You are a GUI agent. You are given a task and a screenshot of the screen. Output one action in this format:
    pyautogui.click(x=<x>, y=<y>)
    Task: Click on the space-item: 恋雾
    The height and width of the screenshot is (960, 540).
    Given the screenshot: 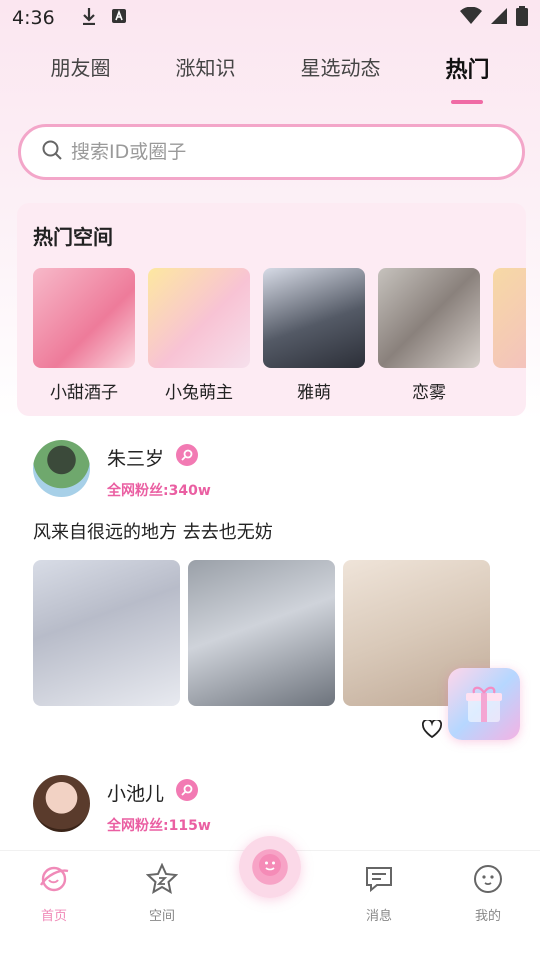 What is the action you would take?
    pyautogui.click(x=429, y=335)
    